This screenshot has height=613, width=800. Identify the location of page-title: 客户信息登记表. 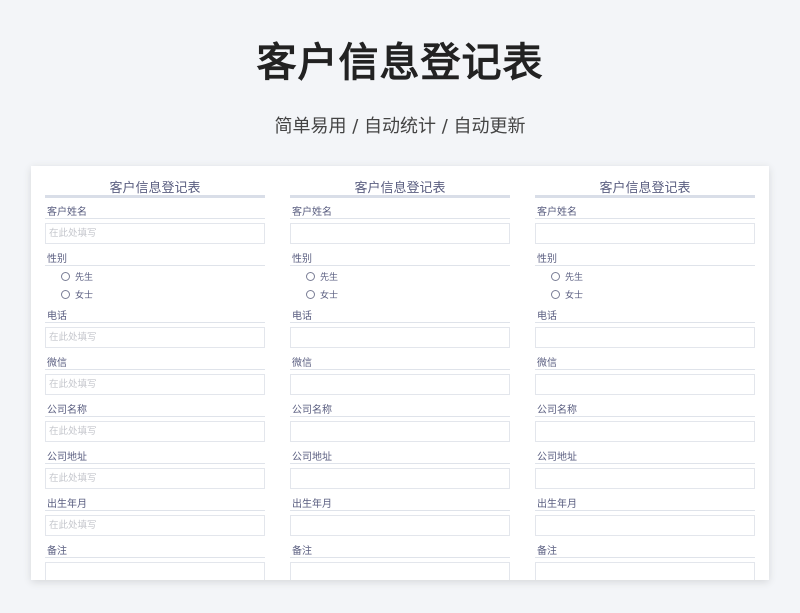
(400, 63).